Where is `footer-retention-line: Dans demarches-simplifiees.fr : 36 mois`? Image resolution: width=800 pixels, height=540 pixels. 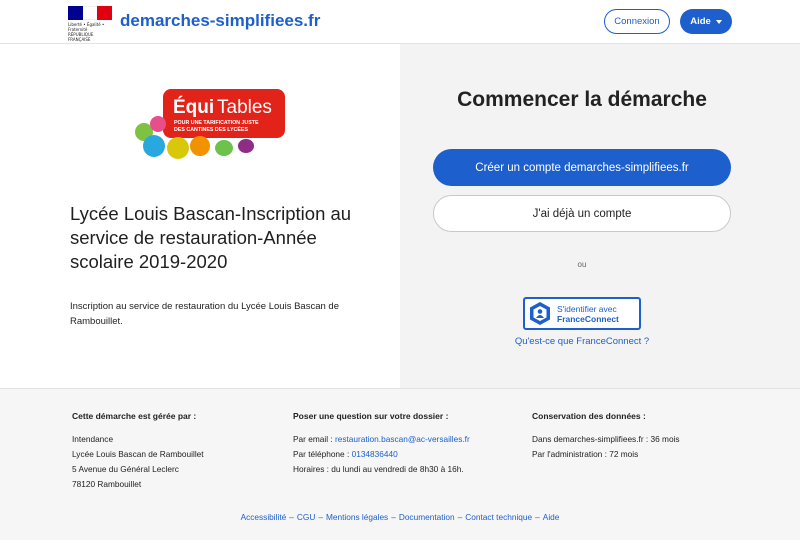 footer-retention-line: Dans demarches-simplifiees.fr : 36 mois is located at coordinates (606, 439).